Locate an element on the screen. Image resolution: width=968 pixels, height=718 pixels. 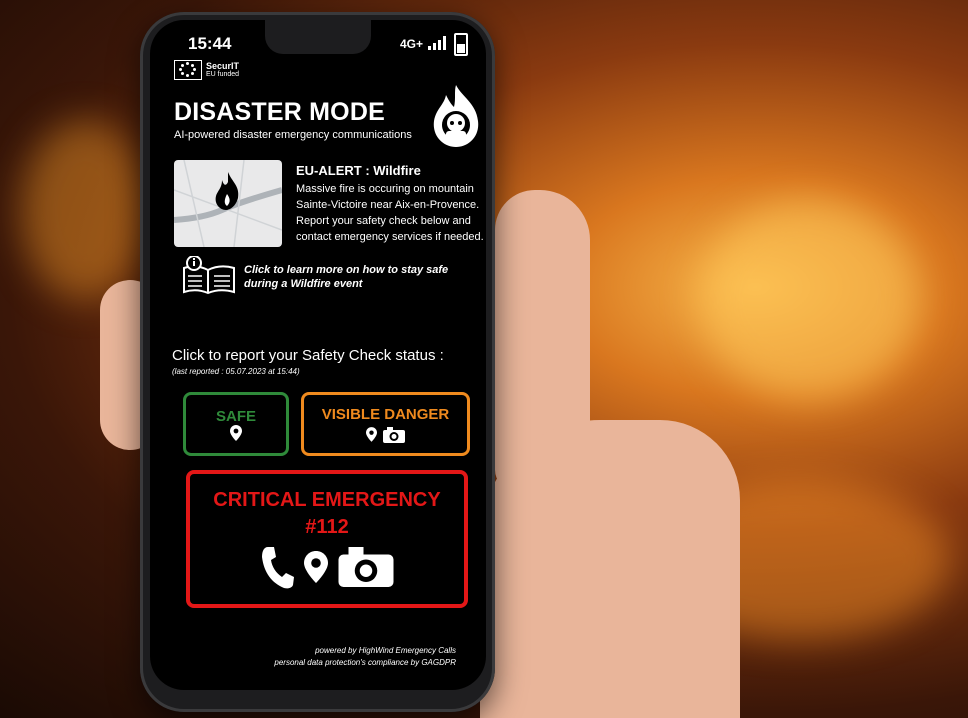
visible-danger-button: VISIBLE DANGER is located at coordinates (385, 424).